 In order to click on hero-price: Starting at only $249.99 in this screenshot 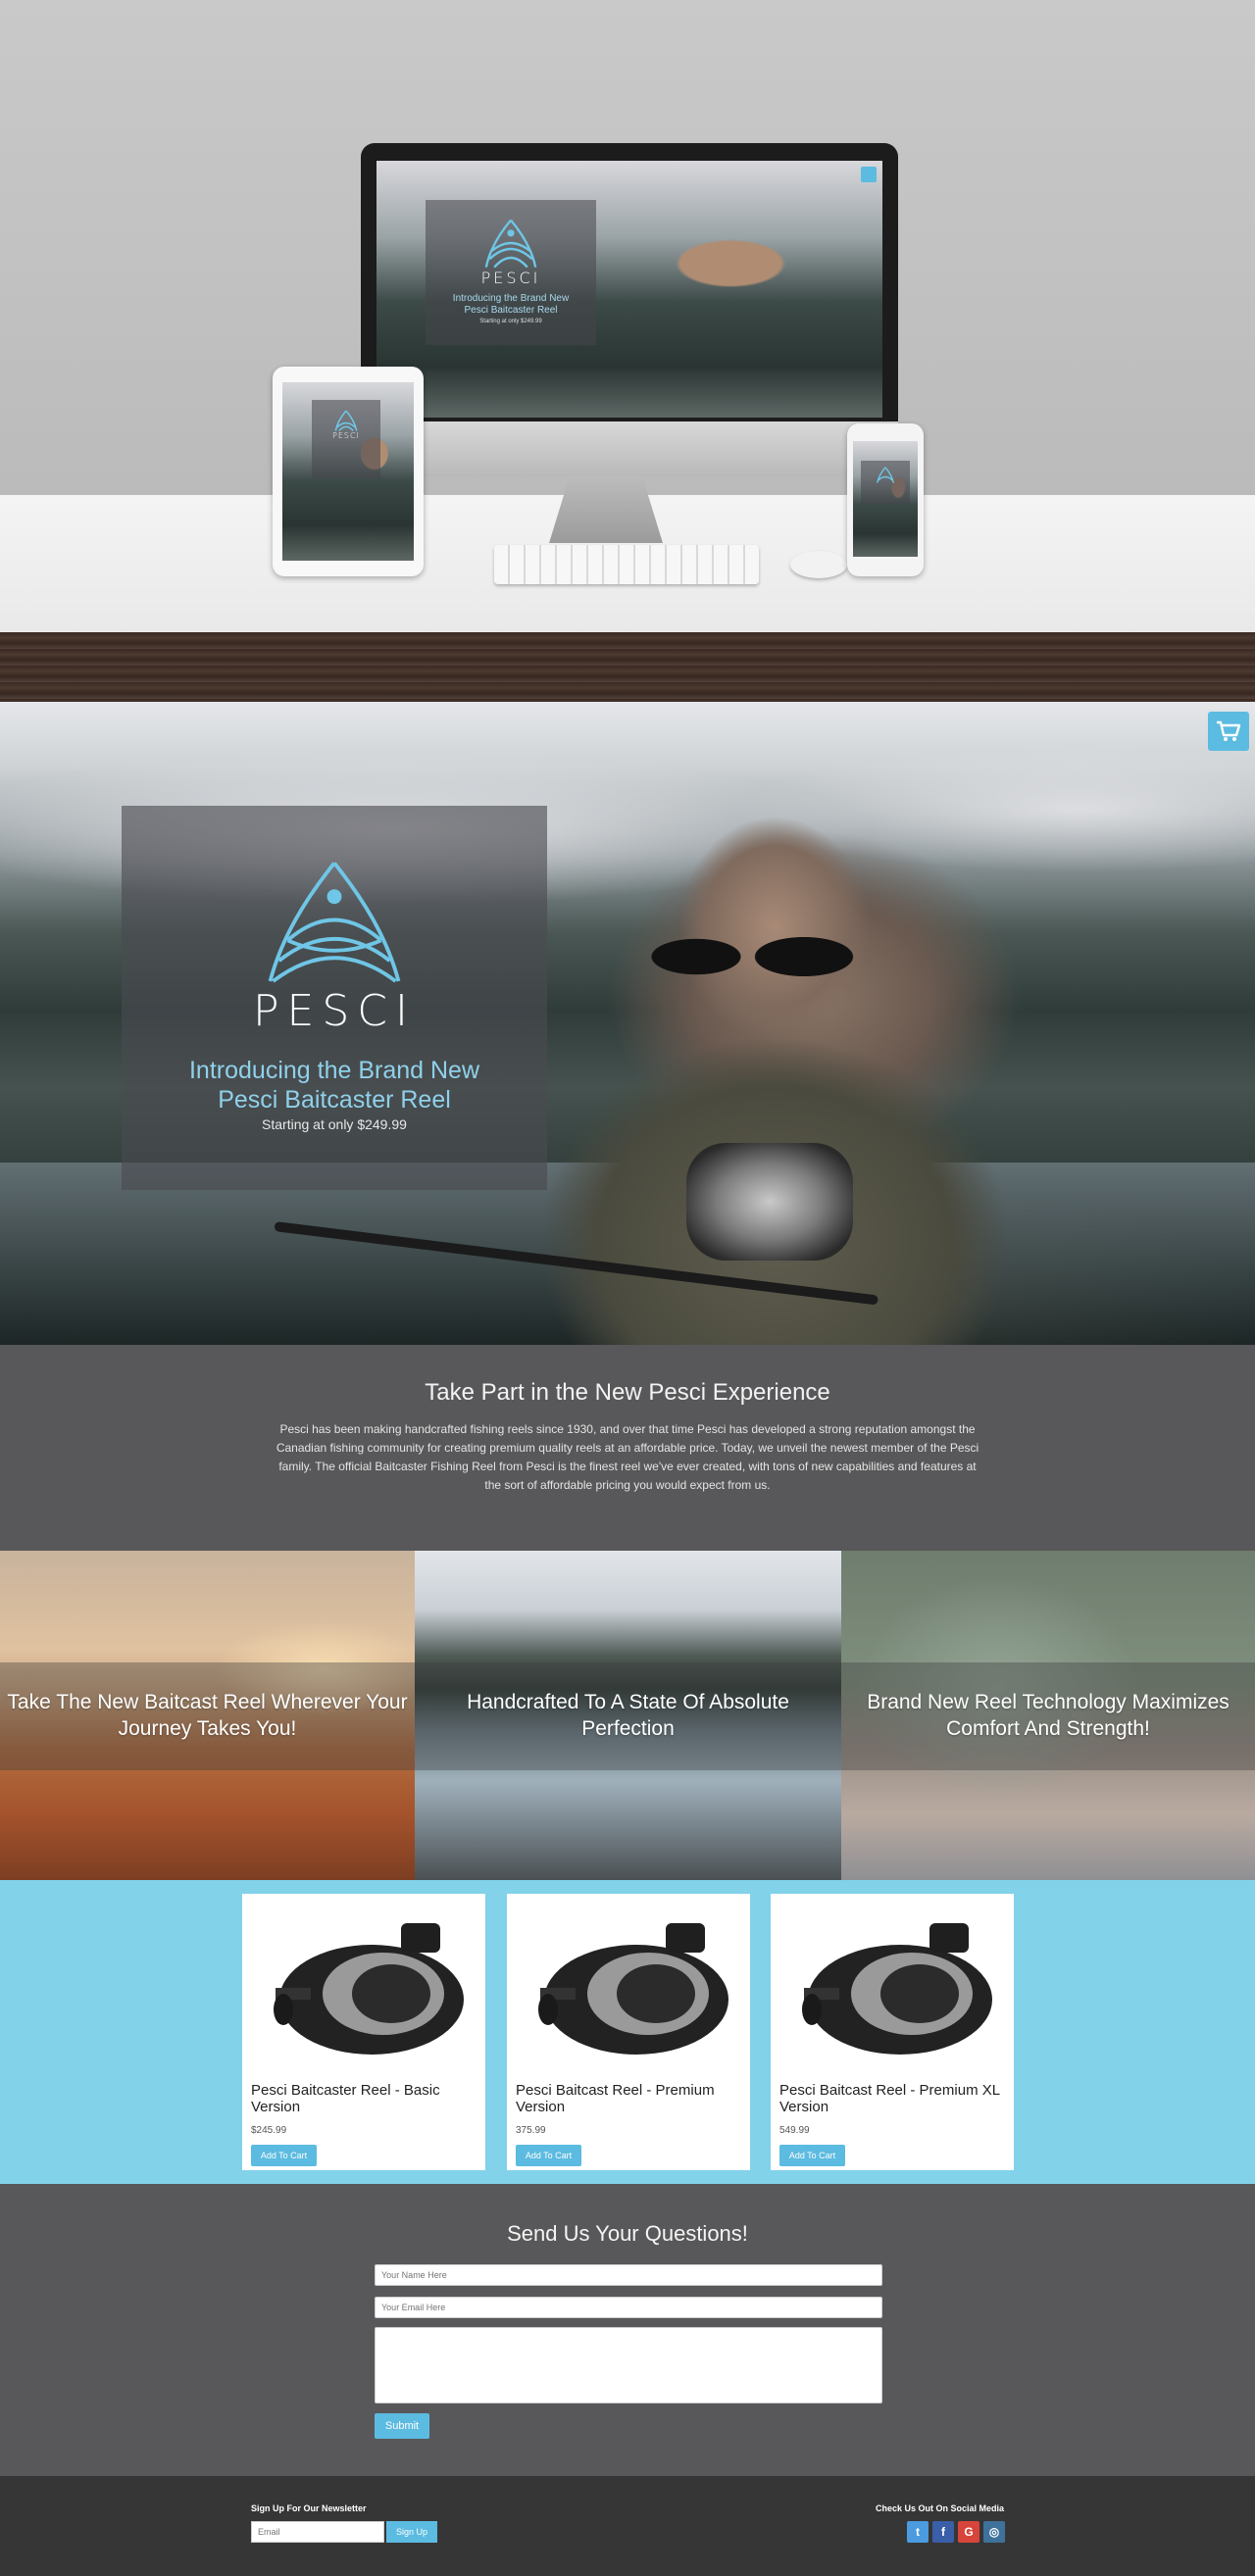, I will do `click(334, 1124)`.